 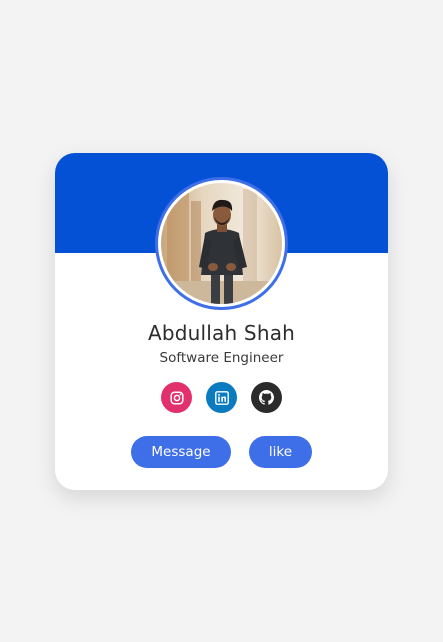 I want to click on avatar-photo, so click(x=221, y=243).